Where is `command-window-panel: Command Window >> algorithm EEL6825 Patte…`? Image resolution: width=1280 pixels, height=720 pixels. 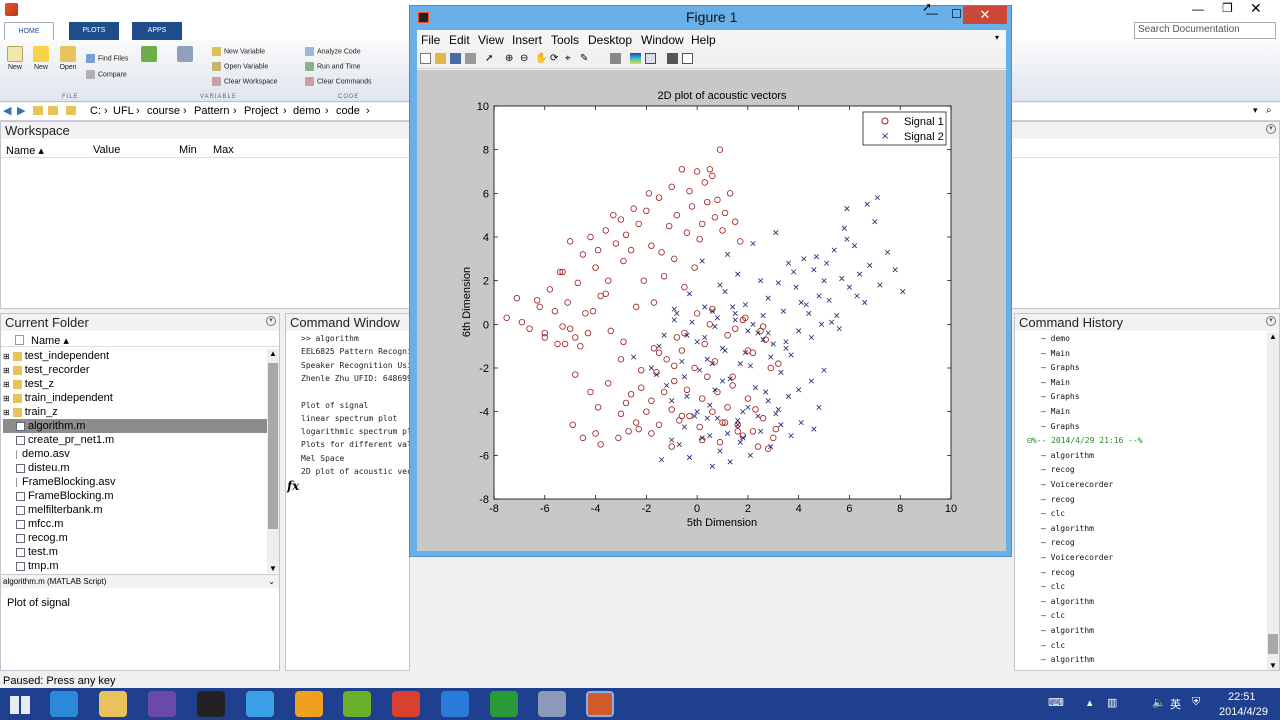
command-window-panel: Command Window >> algorithm EEL6825 Patte… is located at coordinates (348, 492).